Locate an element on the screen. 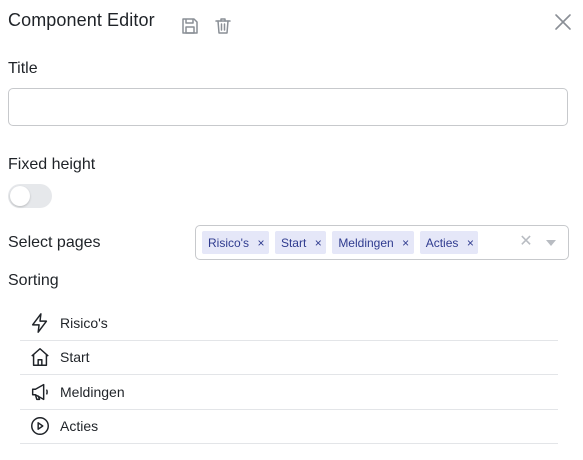  chip-label: Start is located at coordinates (293, 242).